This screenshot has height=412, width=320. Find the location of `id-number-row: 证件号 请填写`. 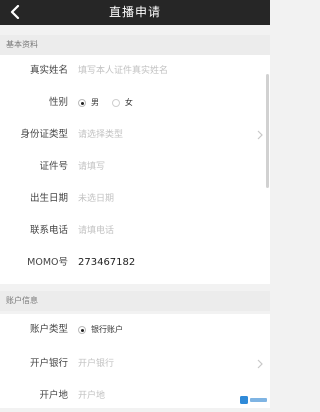

id-number-row: 证件号 请填写 is located at coordinates (135, 167).